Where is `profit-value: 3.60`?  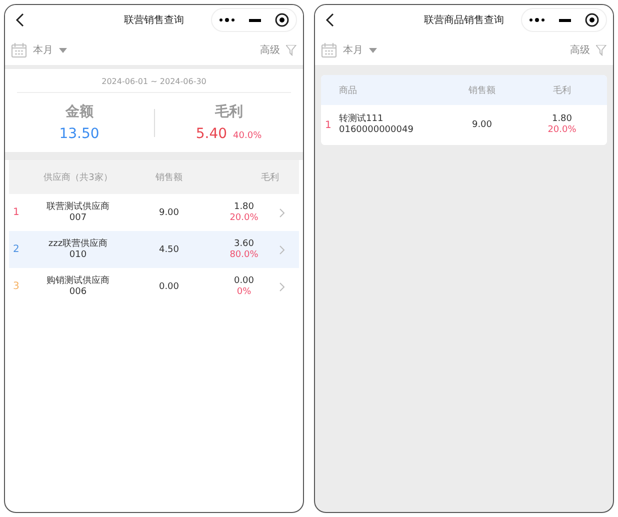
profit-value: 3.60 is located at coordinates (244, 244).